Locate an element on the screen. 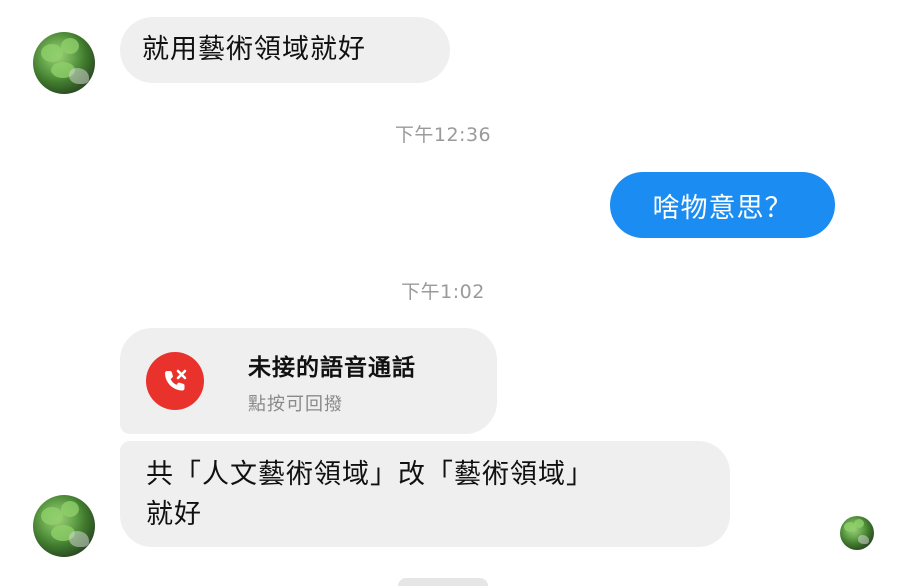 Image resolution: width=900 pixels, height=586 pixels. missed-call-icon is located at coordinates (175, 381).